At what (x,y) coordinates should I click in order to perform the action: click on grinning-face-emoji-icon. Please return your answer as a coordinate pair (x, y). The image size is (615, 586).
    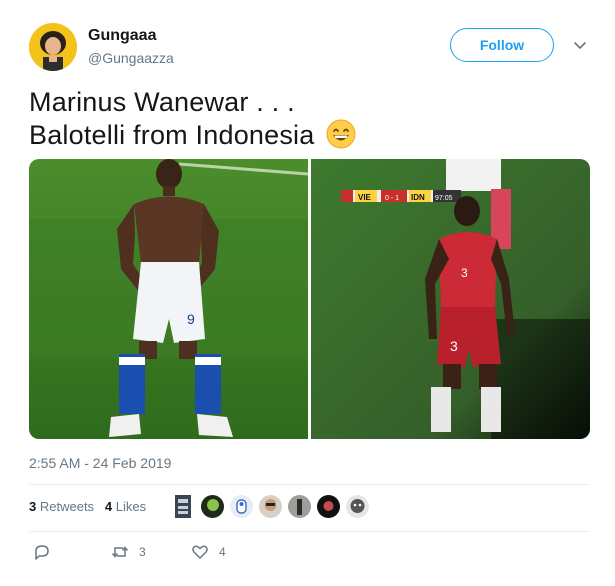
    Looking at the image, I should click on (341, 134).